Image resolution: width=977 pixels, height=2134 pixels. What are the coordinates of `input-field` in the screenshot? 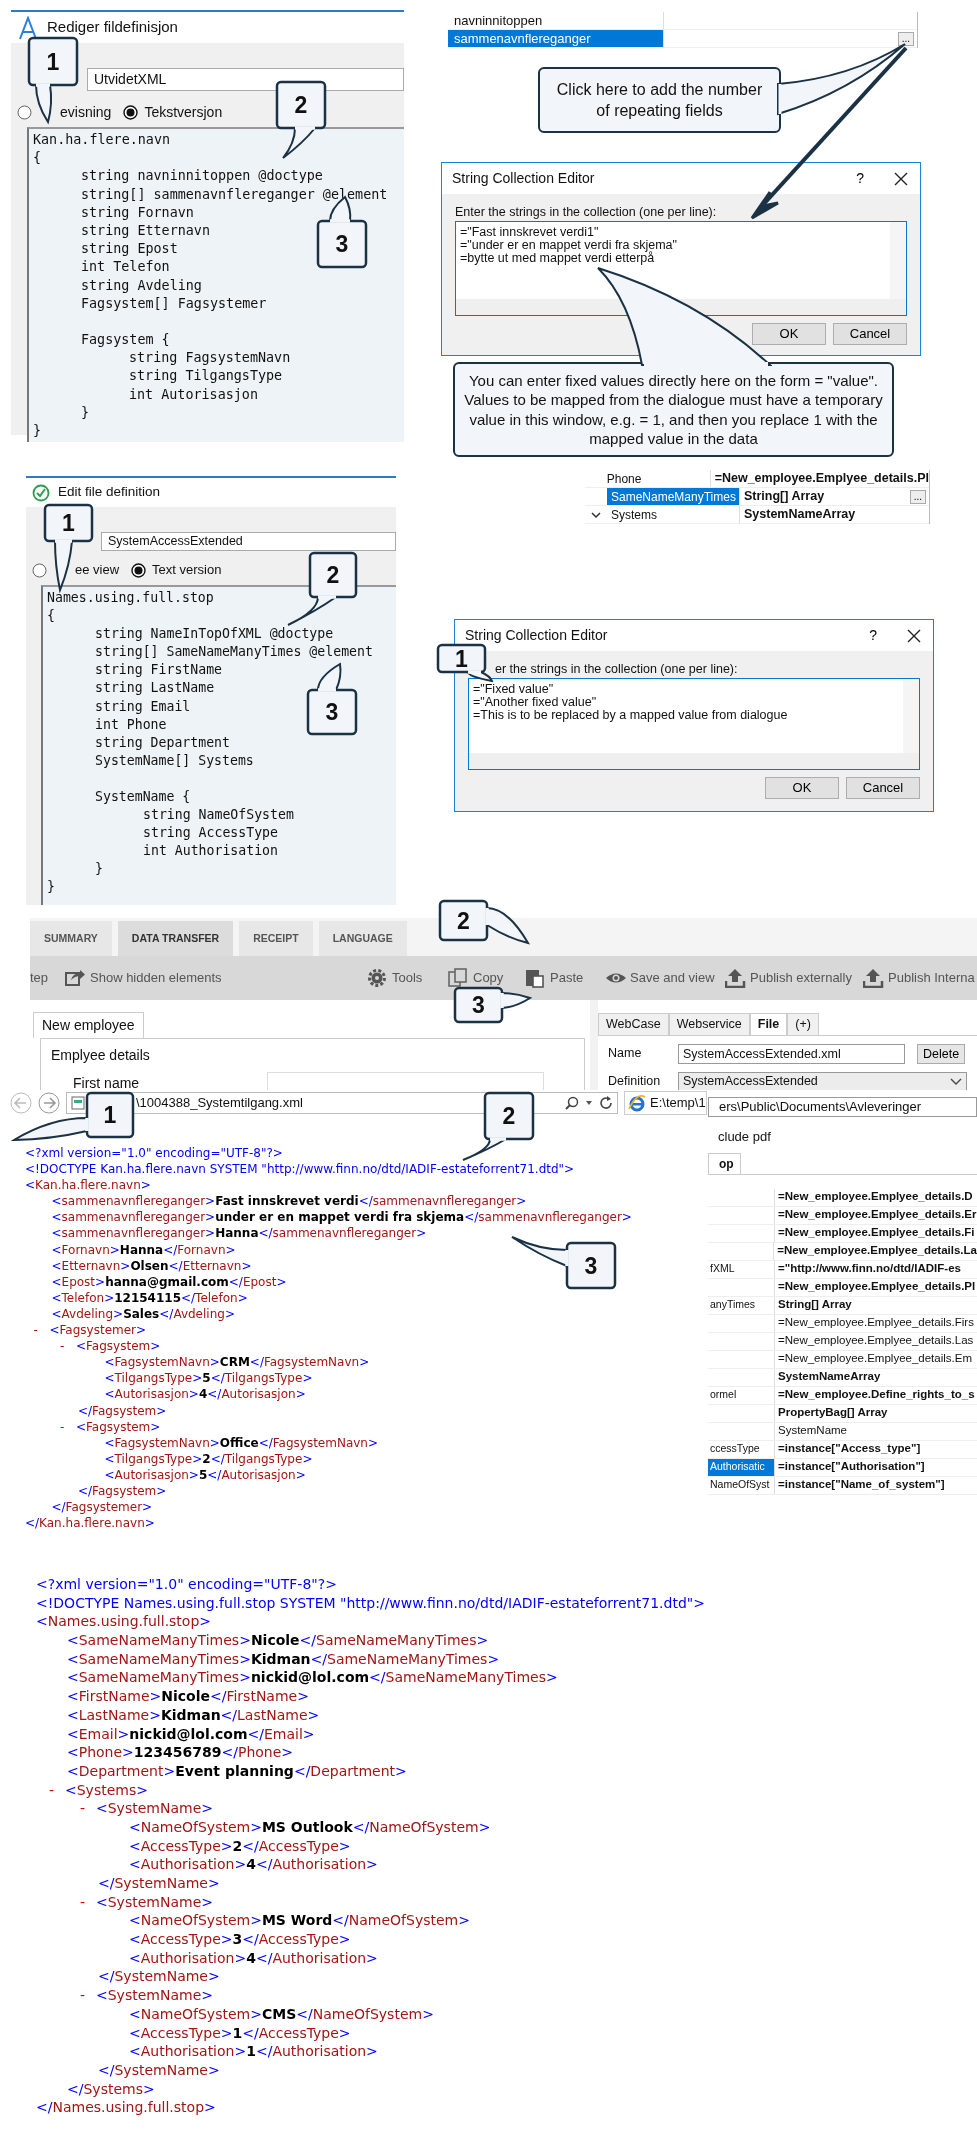 It's located at (405, 1081).